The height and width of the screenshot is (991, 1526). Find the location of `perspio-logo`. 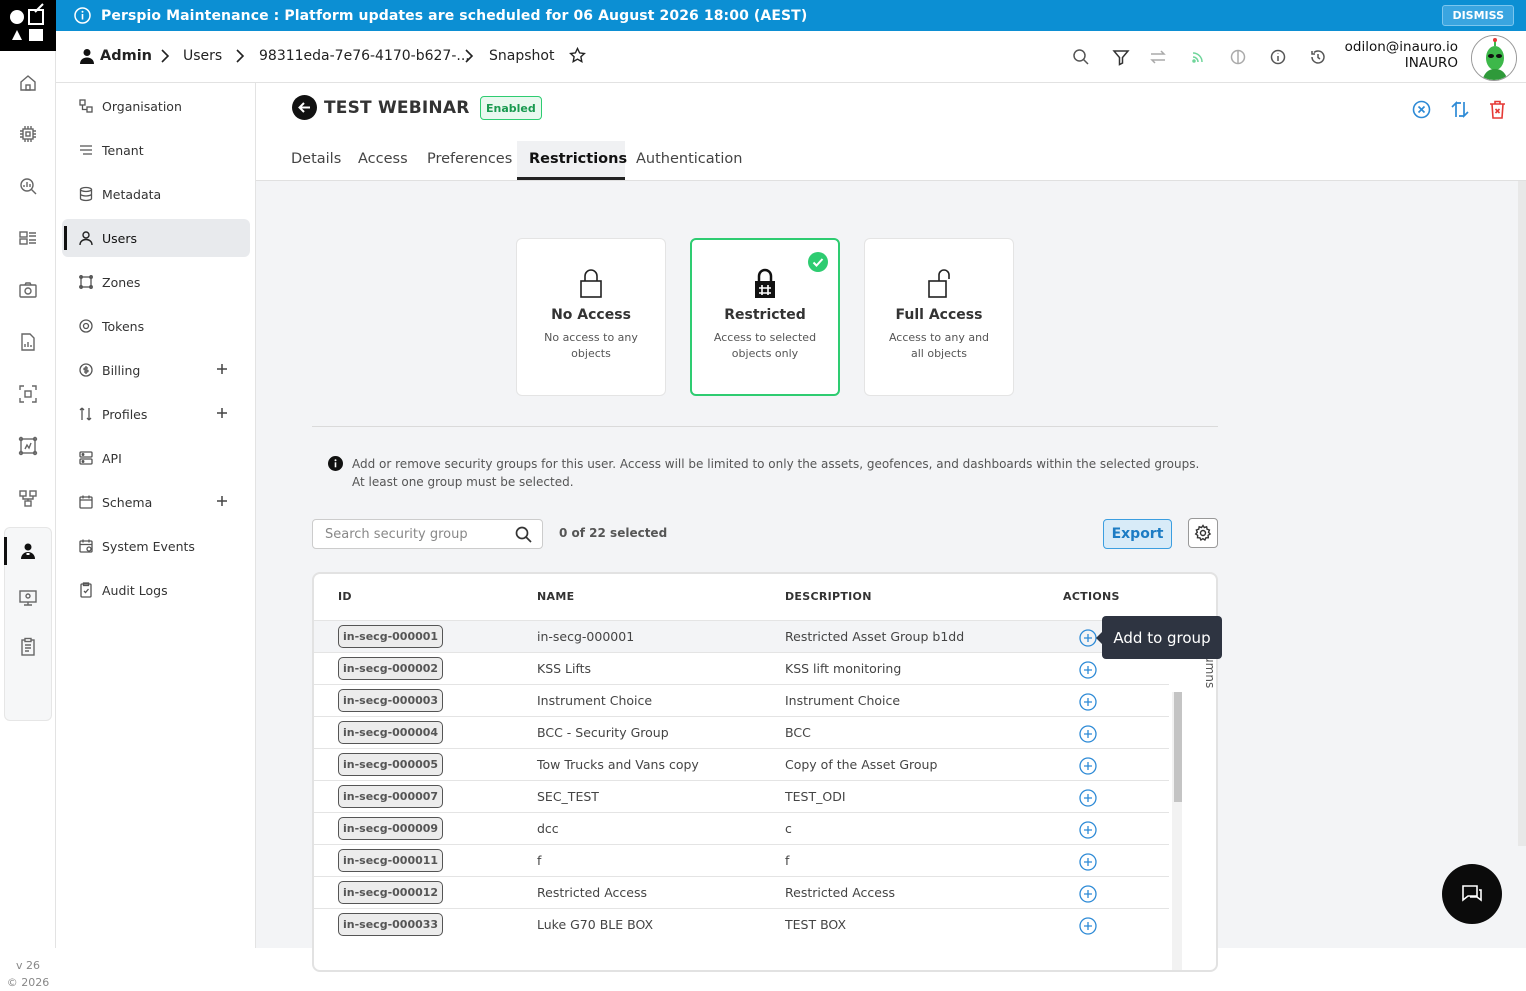

perspio-logo is located at coordinates (28, 25).